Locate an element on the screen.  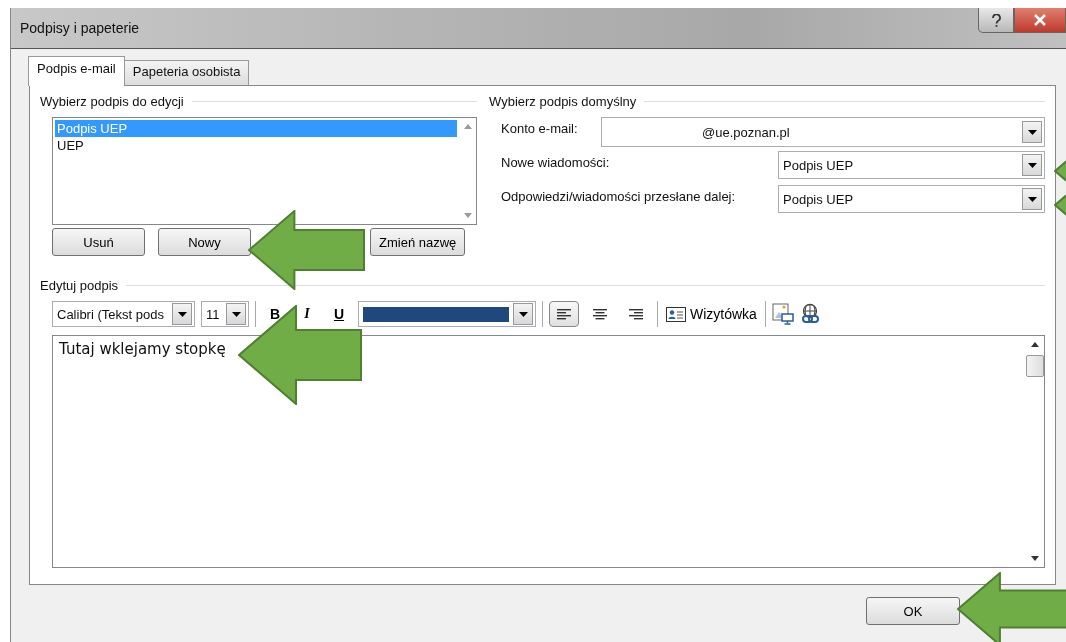
font-dropdown: Calibri (Tekst pods is located at coordinates (123, 314).